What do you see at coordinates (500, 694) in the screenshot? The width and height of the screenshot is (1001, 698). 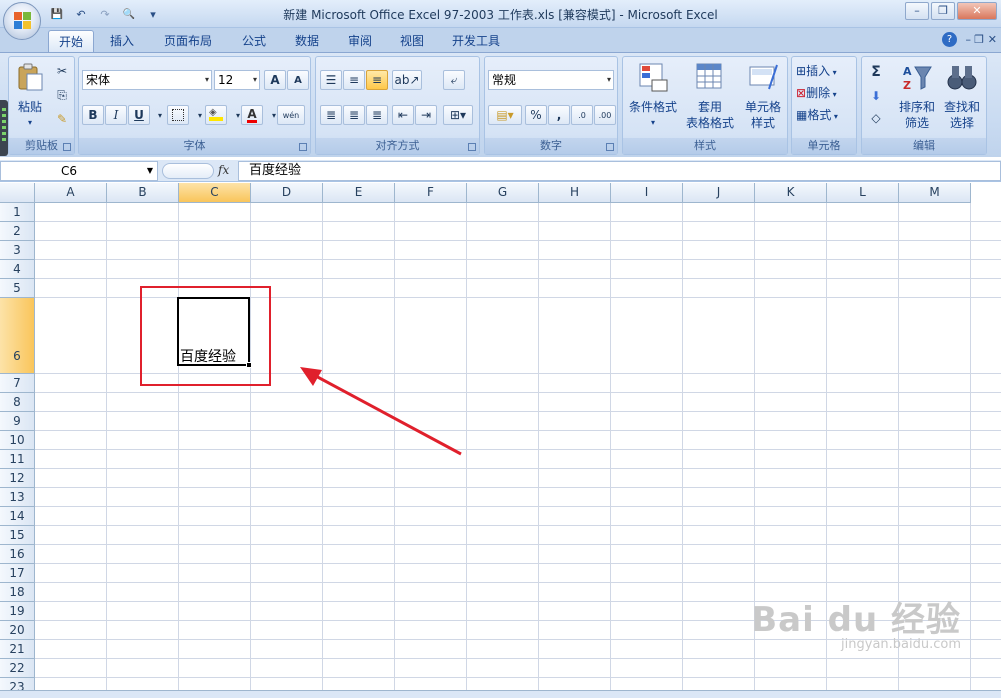 I see `sheet-tabs-bar` at bounding box center [500, 694].